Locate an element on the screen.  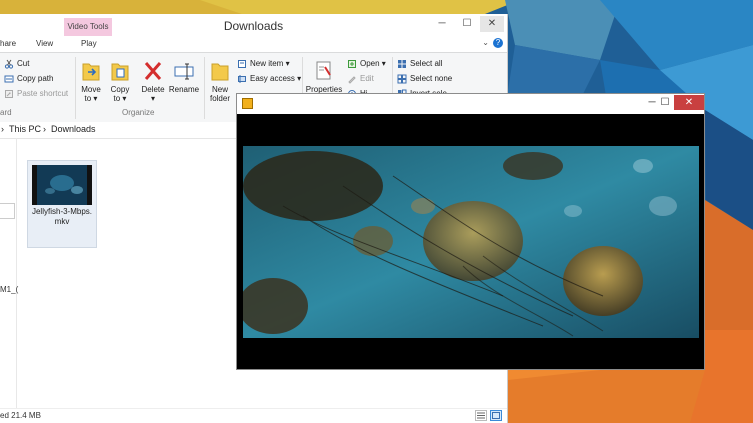
move-to-icon is located at coordinates (91, 71).